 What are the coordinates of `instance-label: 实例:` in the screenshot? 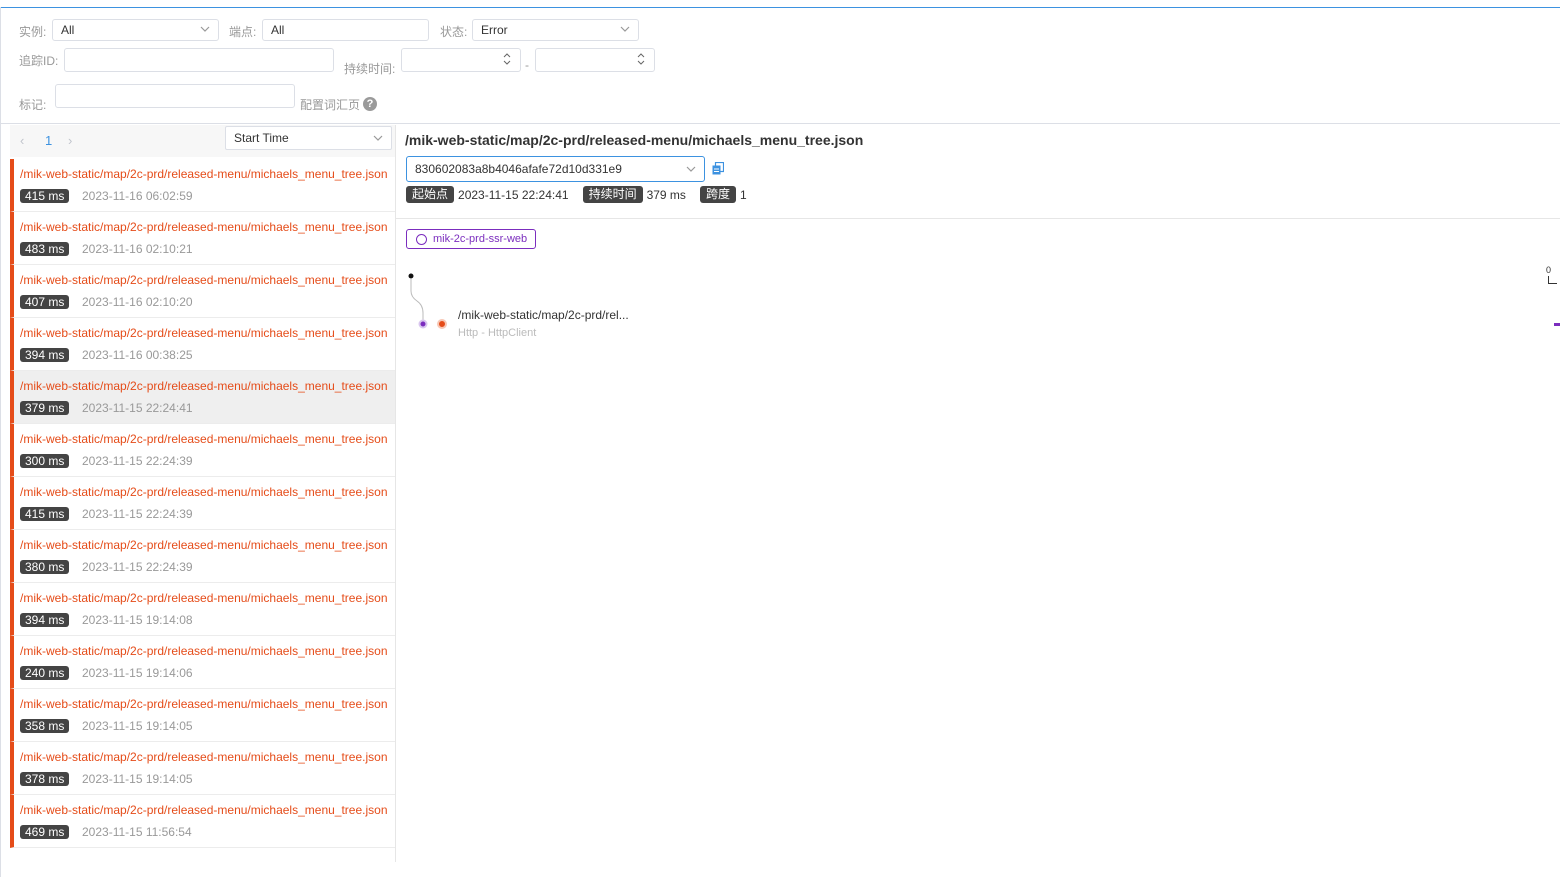 It's located at (33, 32).